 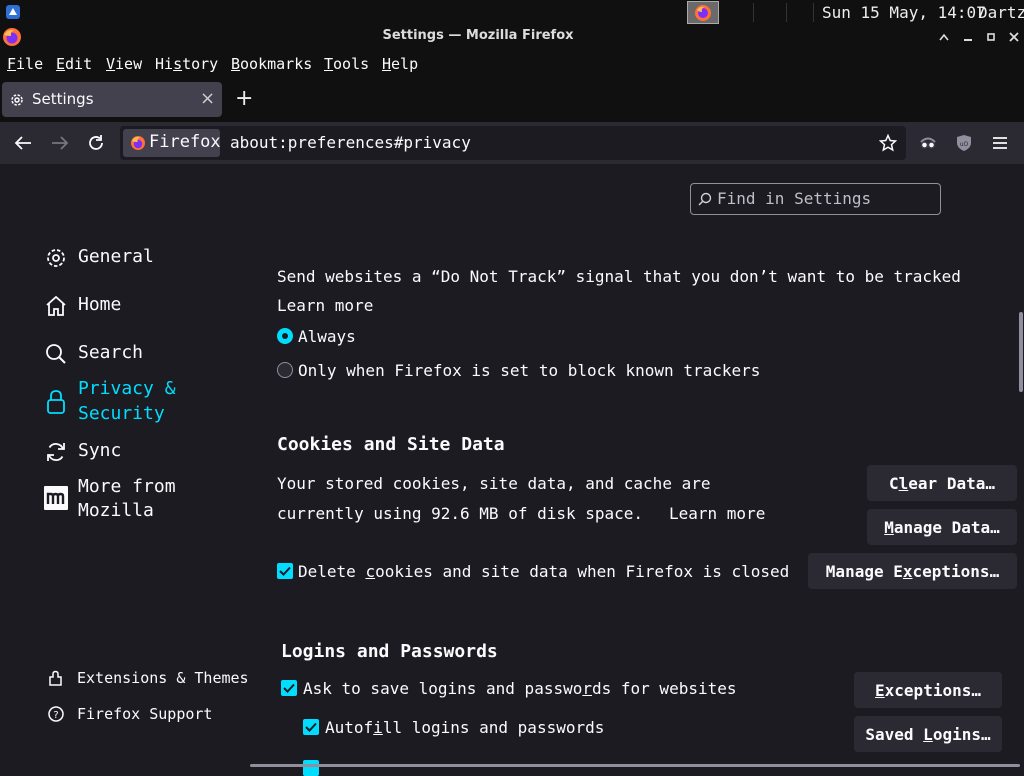 I want to click on help-circle-icon: ?, so click(x=56, y=714).